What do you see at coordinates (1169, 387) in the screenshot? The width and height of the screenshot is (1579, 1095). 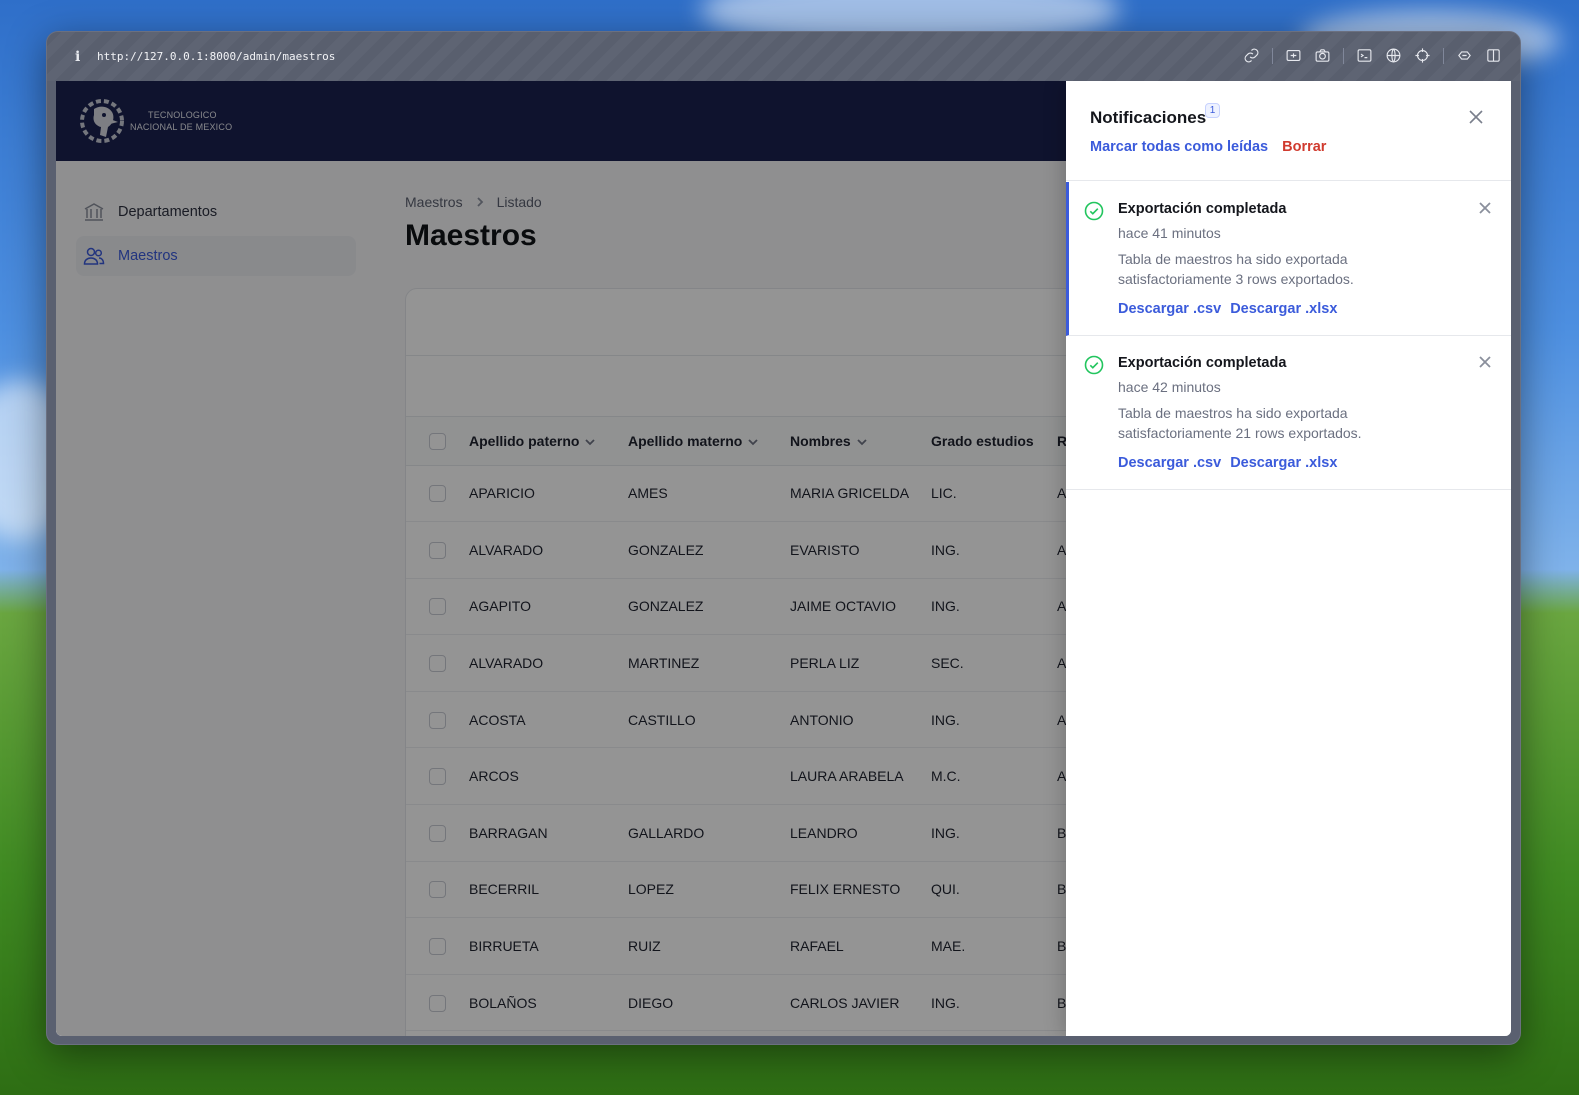 I see `notification-time: hace 42 minutos` at bounding box center [1169, 387].